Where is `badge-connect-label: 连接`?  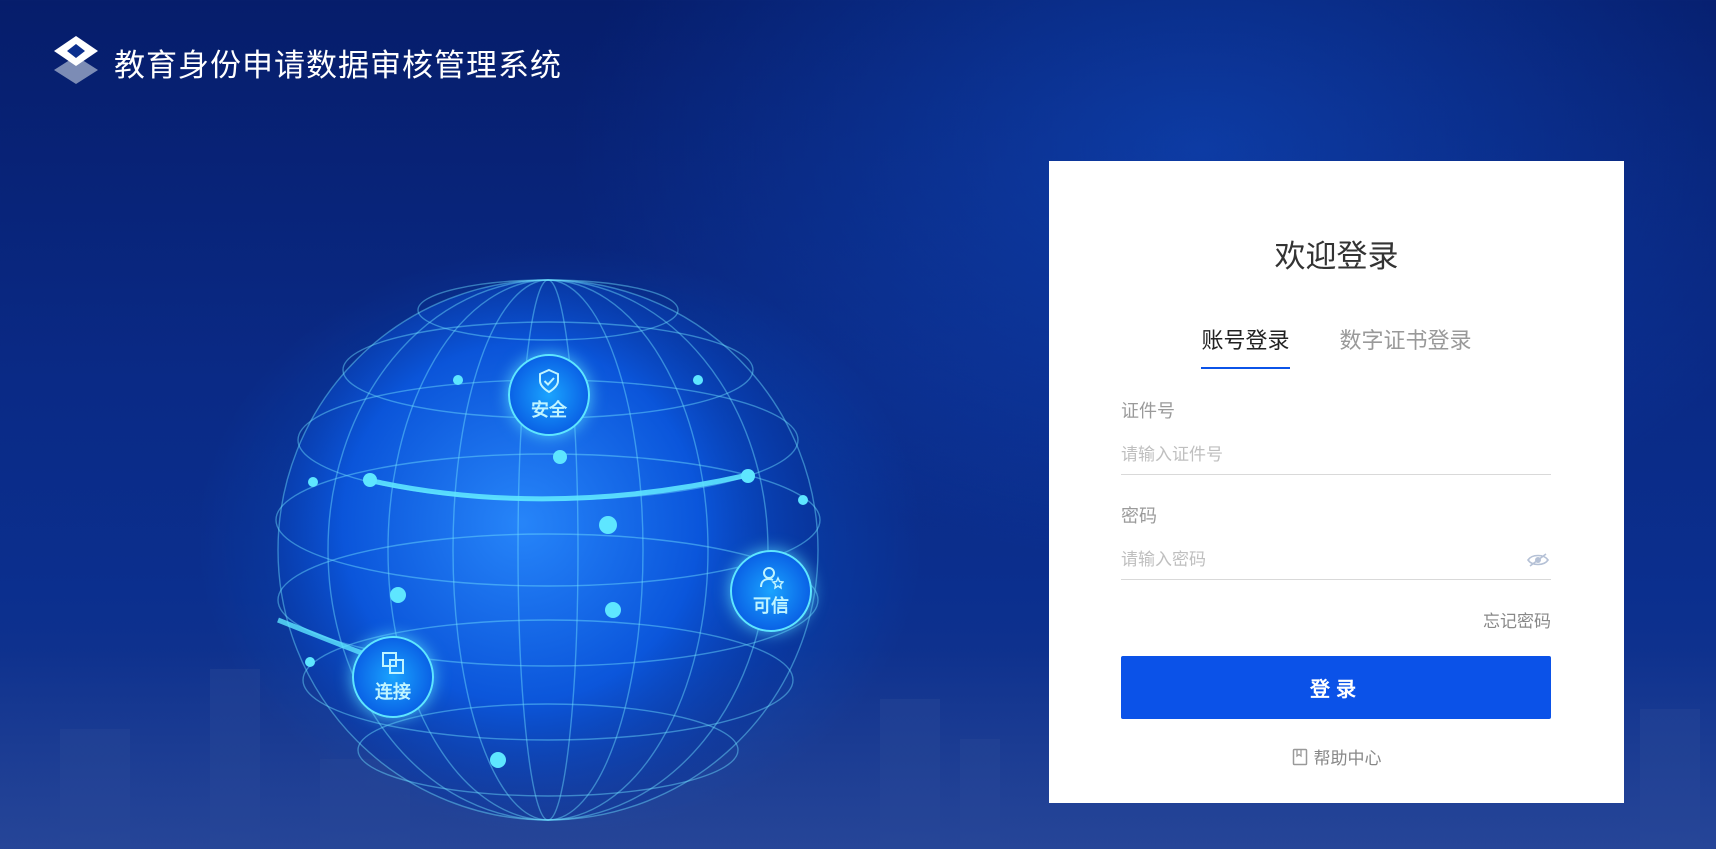 badge-connect-label: 连接 is located at coordinates (393, 692).